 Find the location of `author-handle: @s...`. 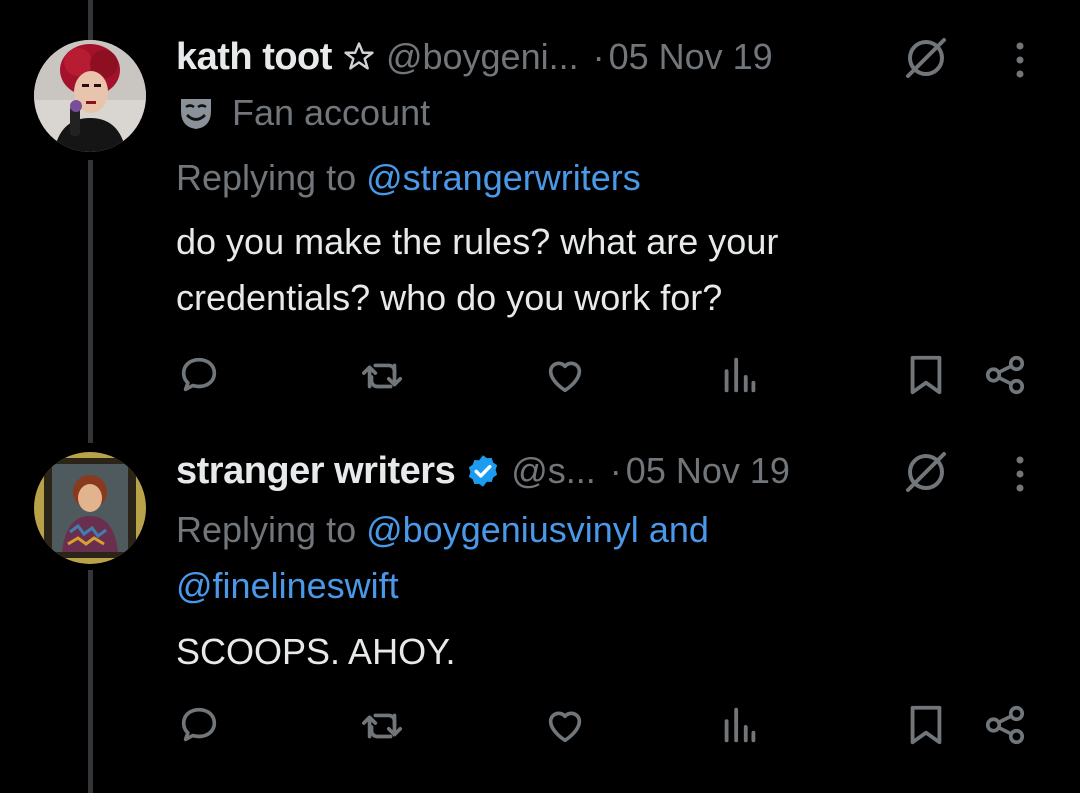

author-handle: @s... is located at coordinates (553, 471).